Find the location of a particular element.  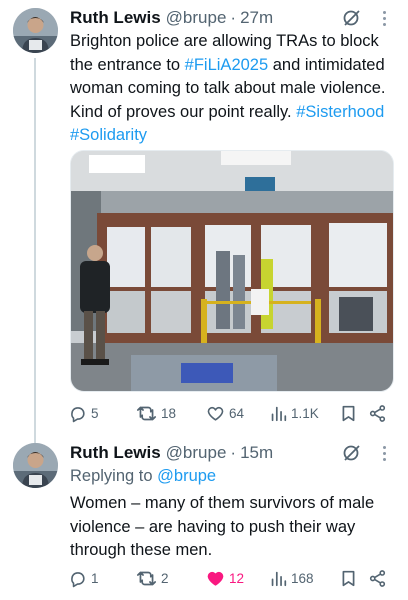

like-count: 64 is located at coordinates (237, 413).